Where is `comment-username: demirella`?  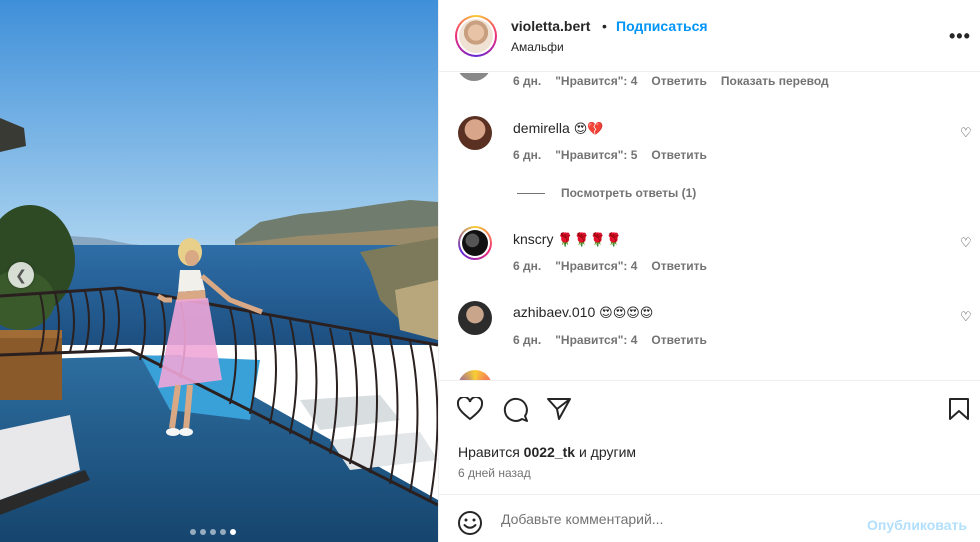
comment-username: demirella is located at coordinates (541, 128).